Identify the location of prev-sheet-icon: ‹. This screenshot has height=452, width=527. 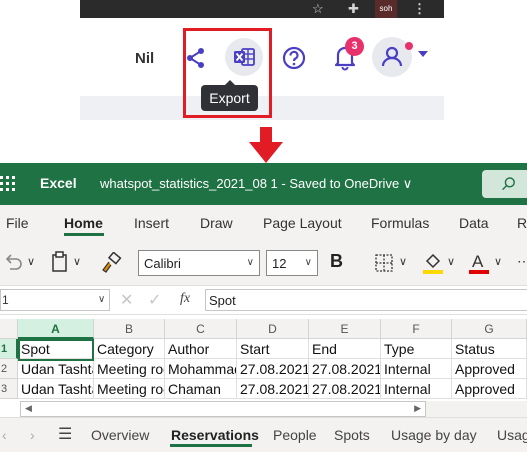
(4, 435).